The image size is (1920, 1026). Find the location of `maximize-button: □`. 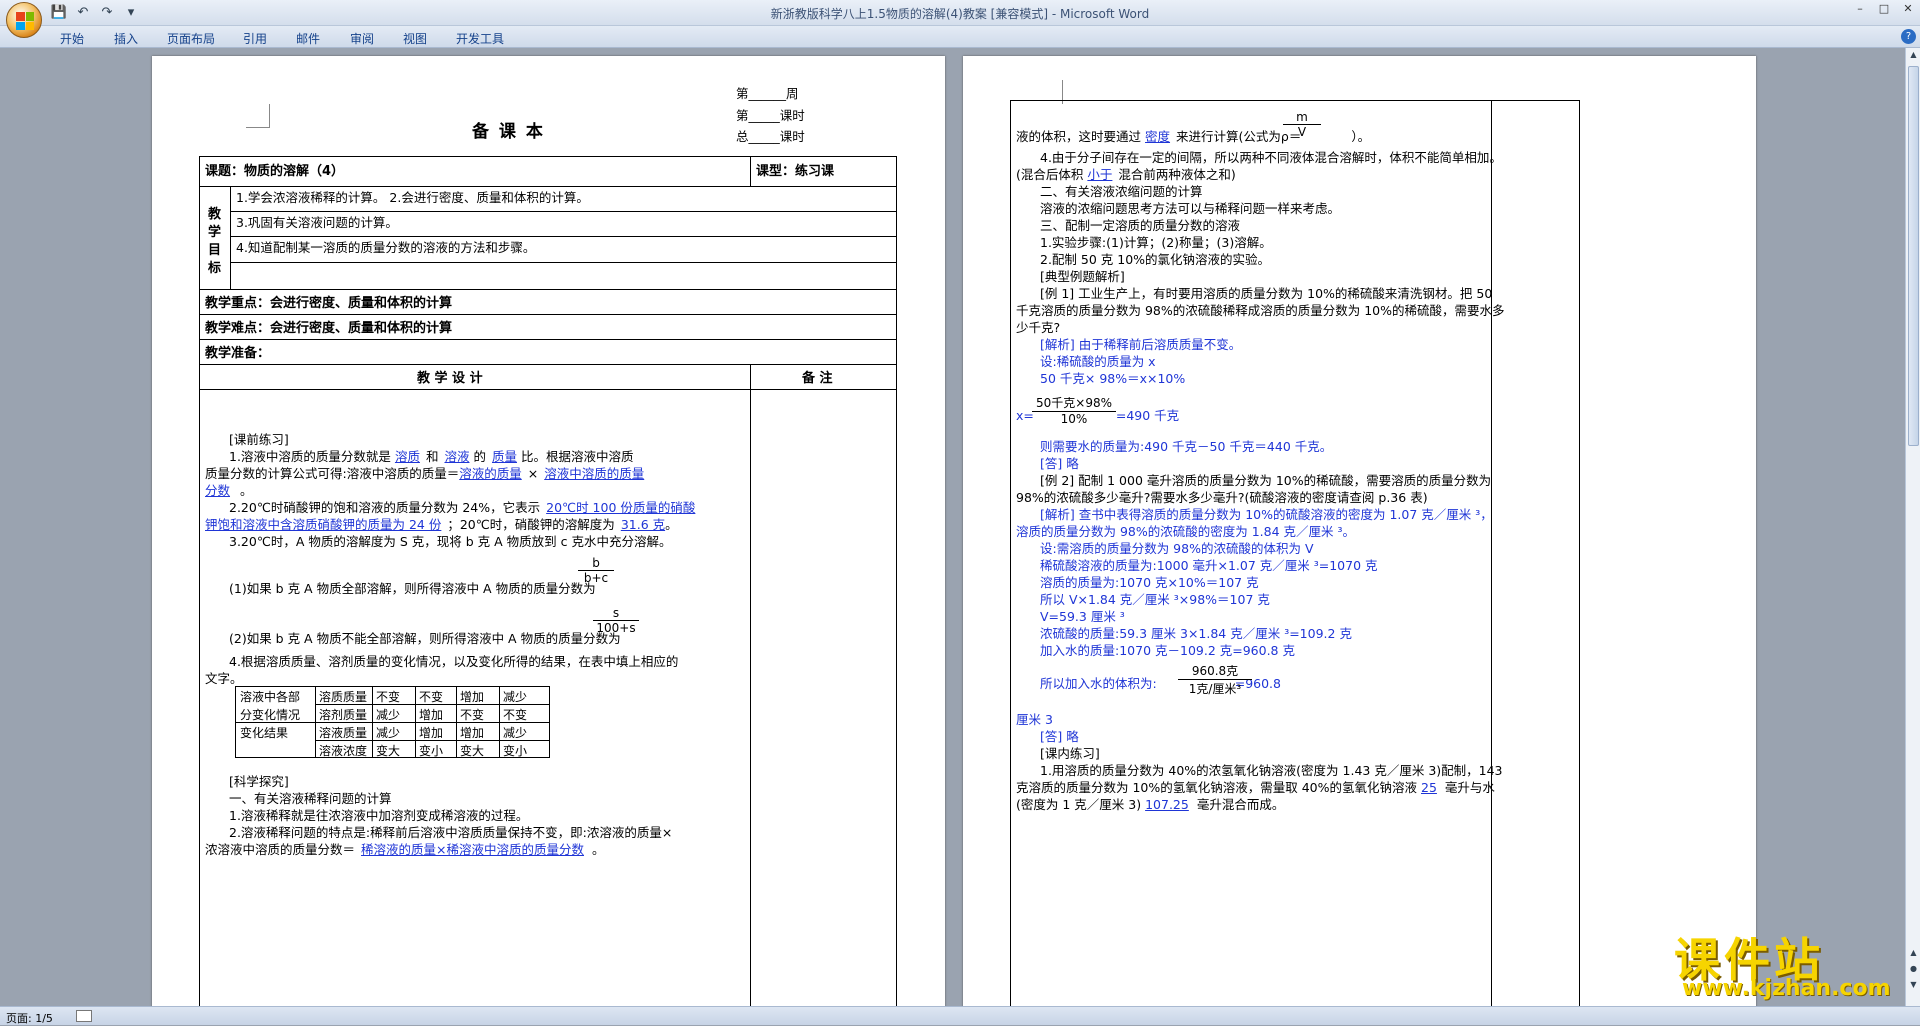

maximize-button: □ is located at coordinates (1884, 9).